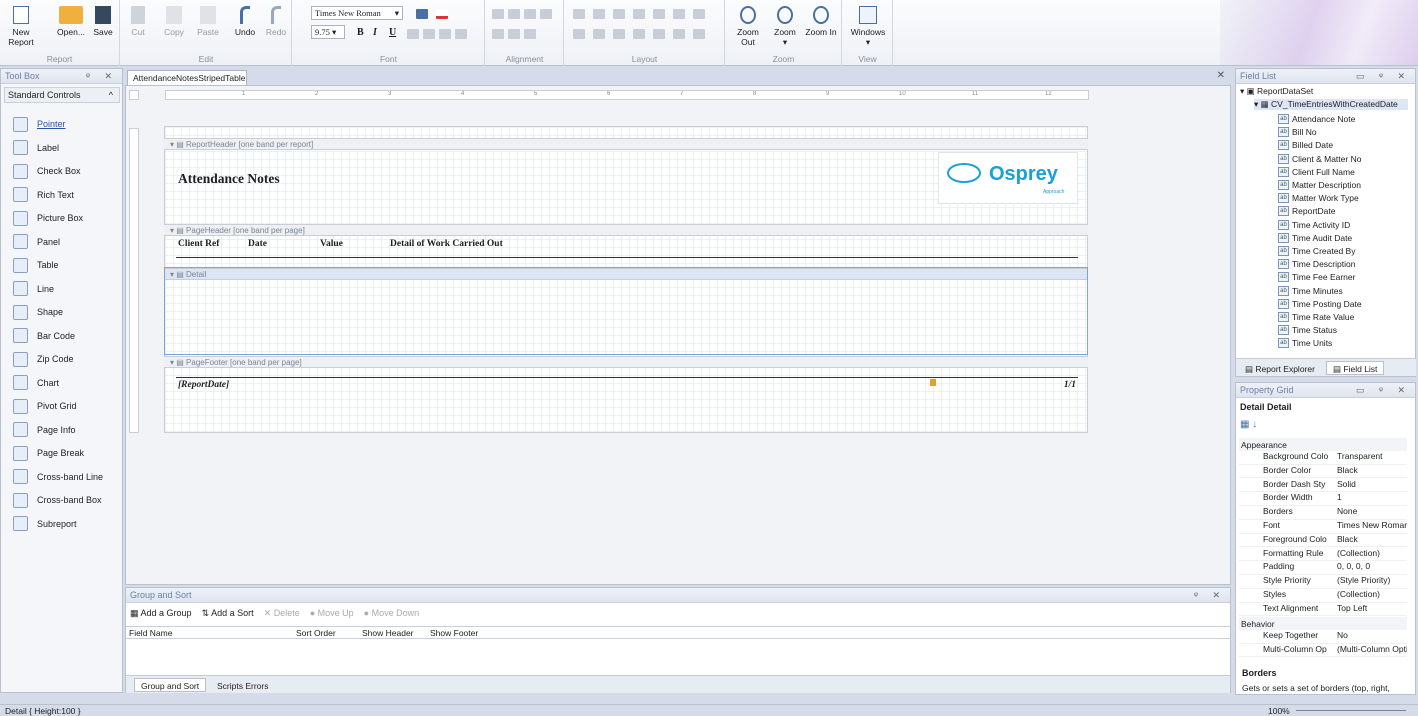 The height and width of the screenshot is (716, 1418). I want to click on property-row: Borders None, so click(1323, 513).